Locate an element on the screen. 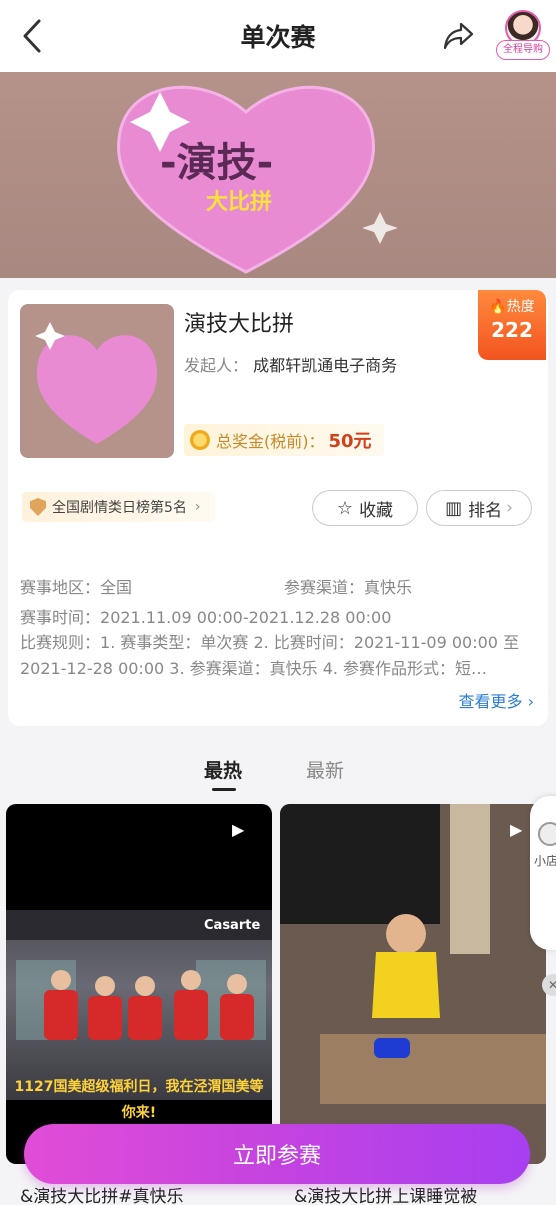 This screenshot has height=1205, width=556. favorite-button: ☆ 收藏 is located at coordinates (365, 508).